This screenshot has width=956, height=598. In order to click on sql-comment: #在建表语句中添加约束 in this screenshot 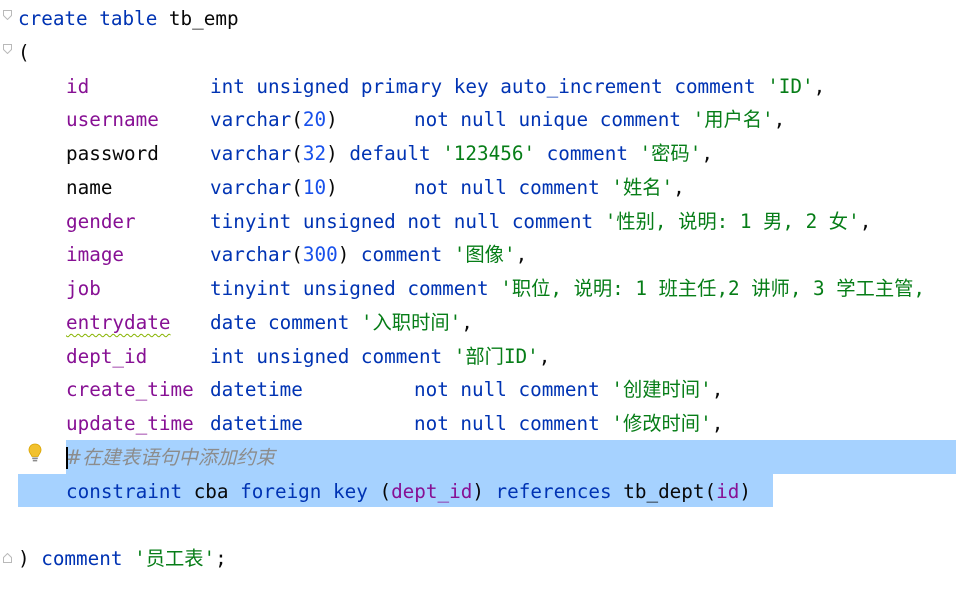, I will do `click(170, 457)`.